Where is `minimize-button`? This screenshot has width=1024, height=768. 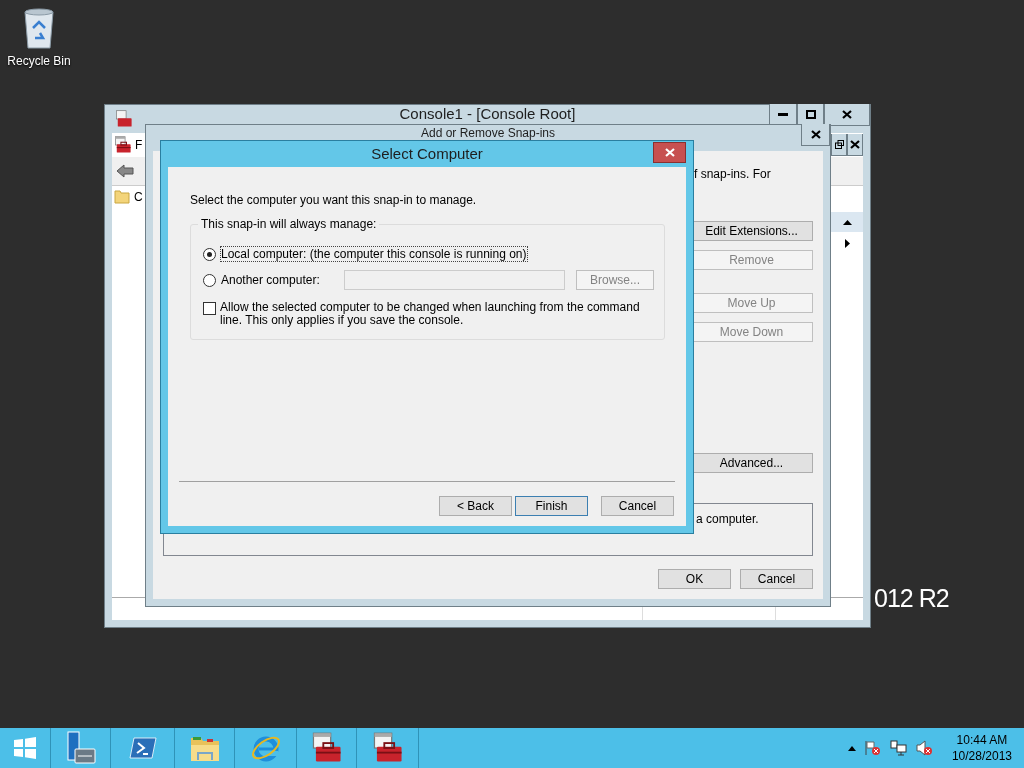
minimize-button is located at coordinates (783, 115).